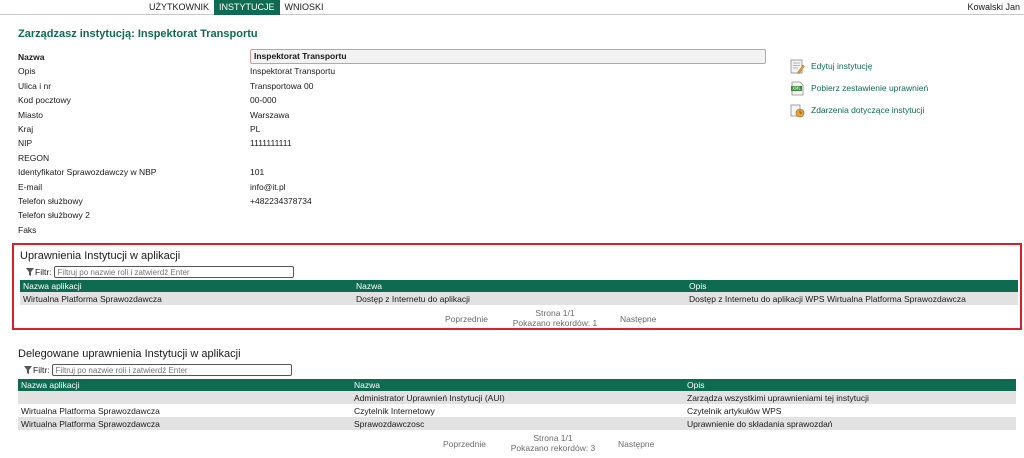  I want to click on svg-text: XML, so click(796, 88).